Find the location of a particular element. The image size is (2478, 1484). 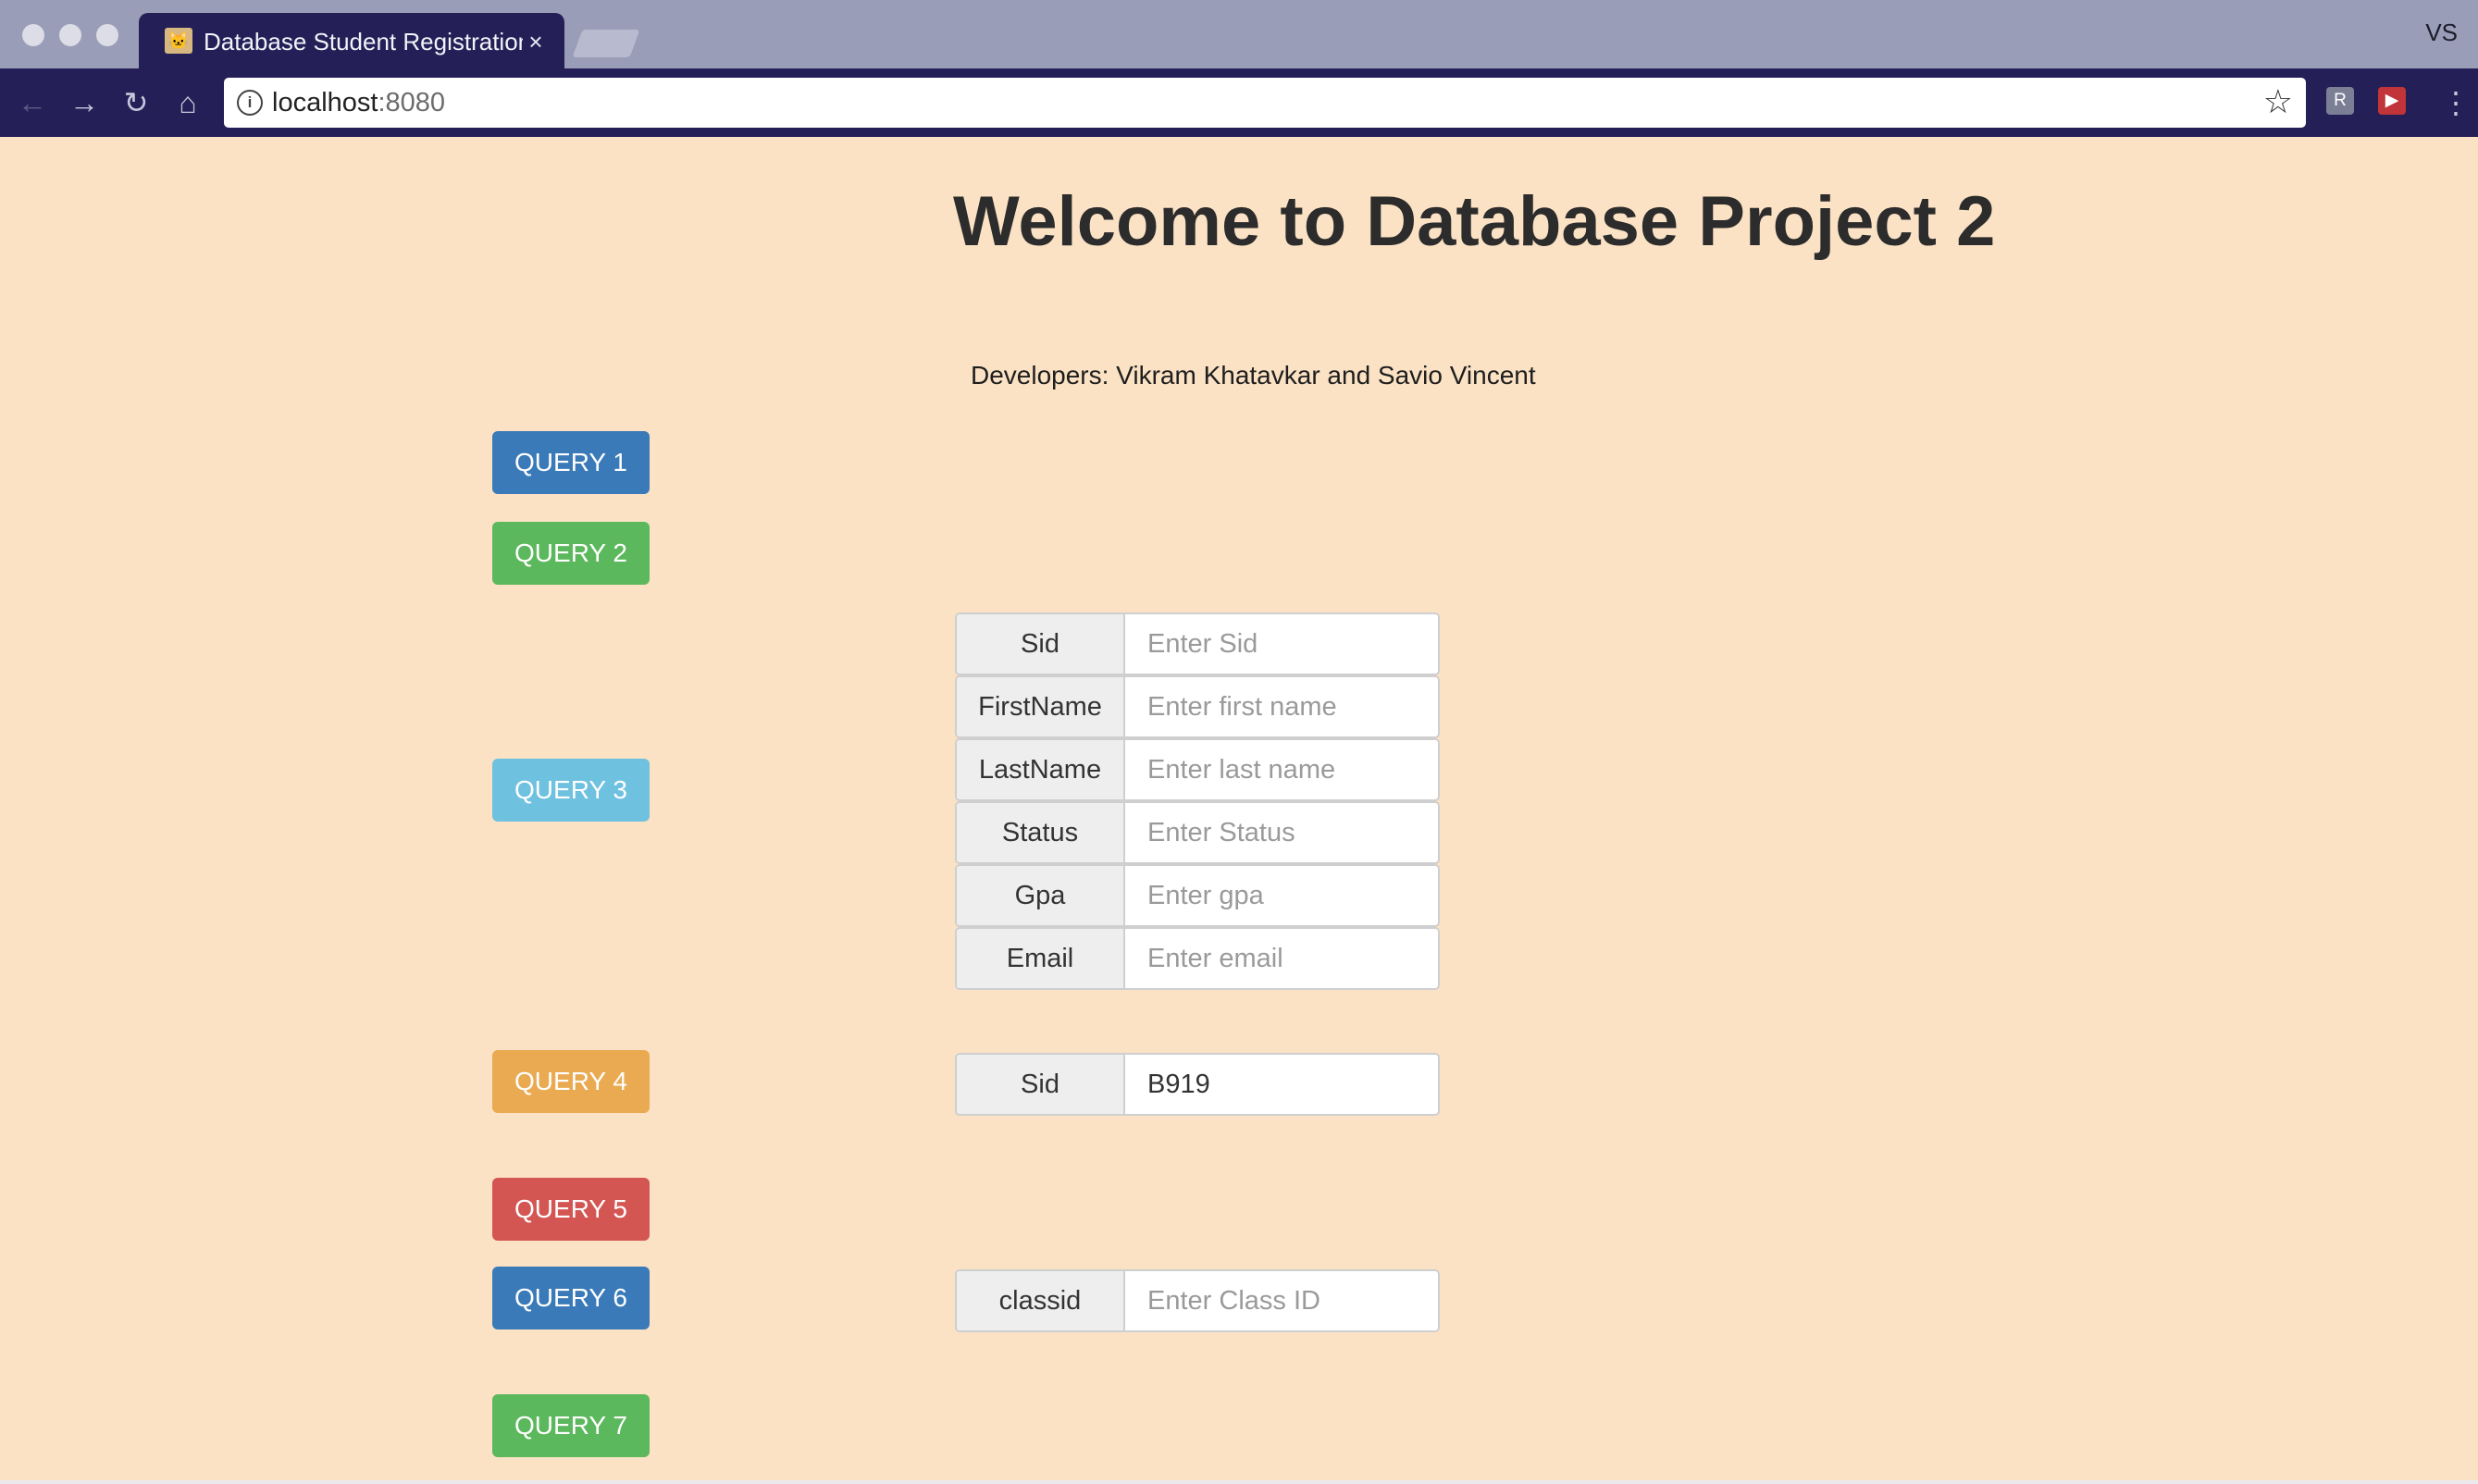

window-close-dot is located at coordinates (33, 35).